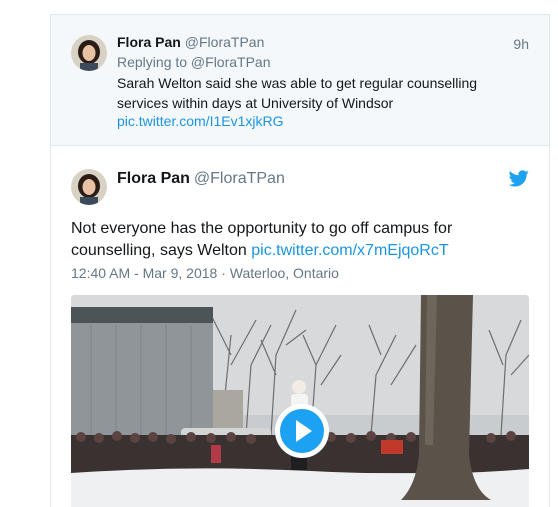  Describe the element at coordinates (349, 250) in the screenshot. I see `tweet-media-link: pic.twitter.com/x7mEjqoRcT` at that location.